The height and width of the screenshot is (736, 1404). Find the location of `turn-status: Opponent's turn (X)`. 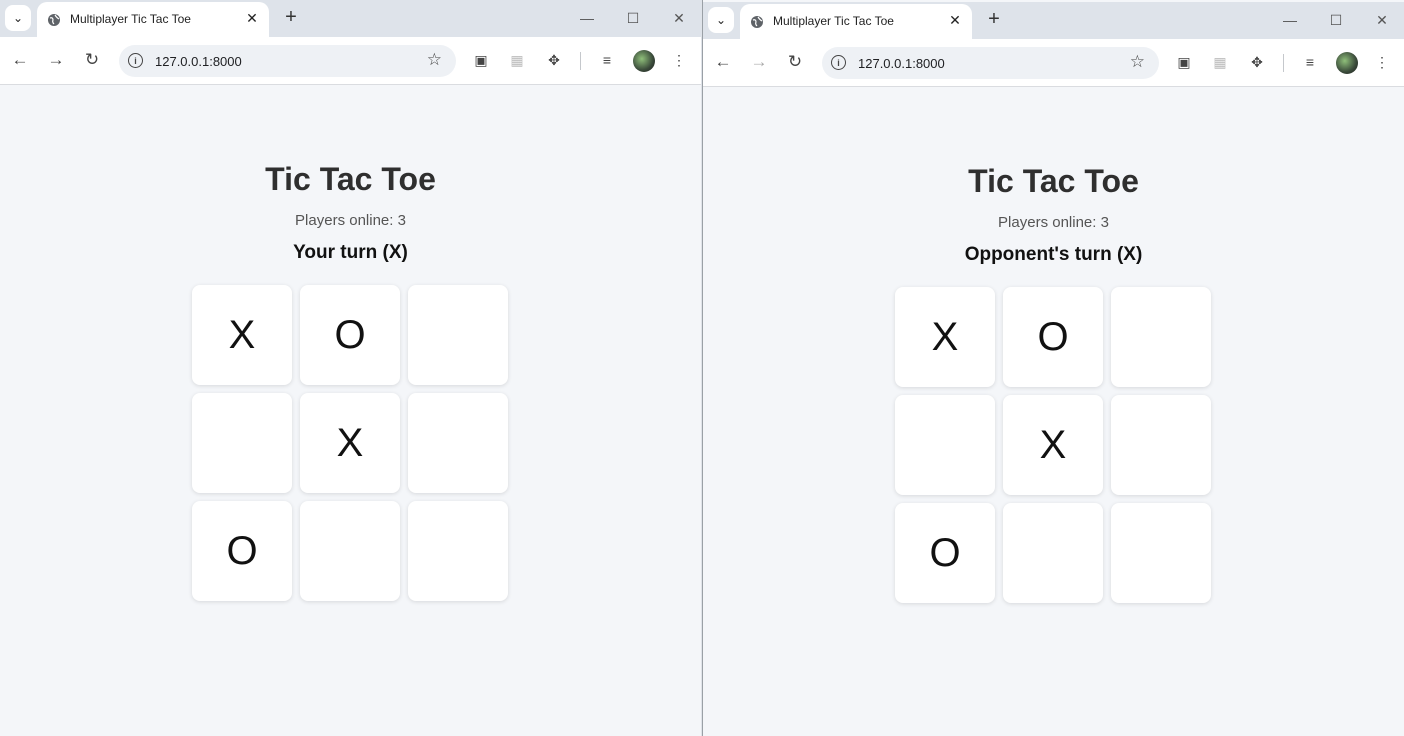

turn-status: Opponent's turn (X) is located at coordinates (1053, 254).